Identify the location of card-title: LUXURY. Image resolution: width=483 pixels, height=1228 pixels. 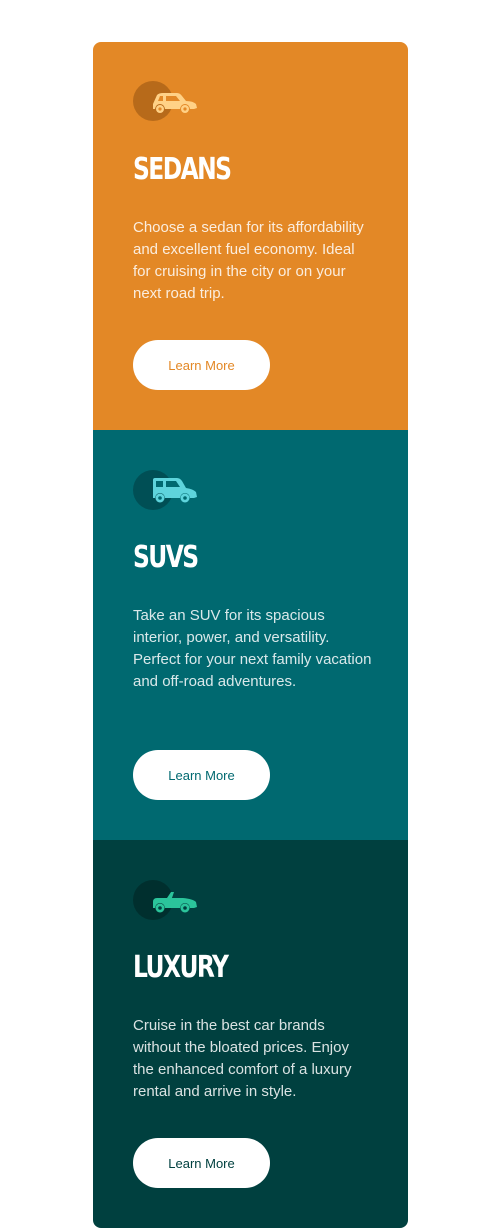
(181, 967).